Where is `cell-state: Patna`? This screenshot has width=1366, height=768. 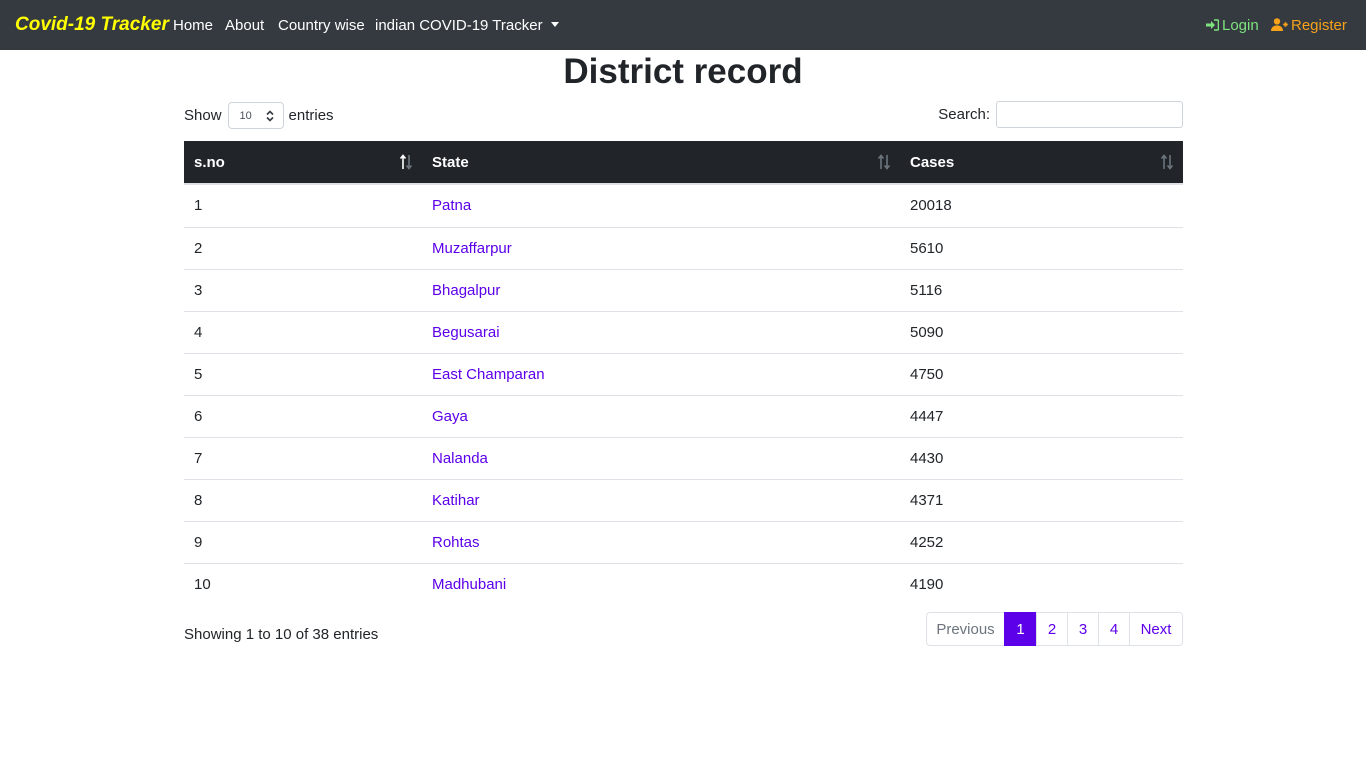
cell-state: Patna is located at coordinates (661, 205).